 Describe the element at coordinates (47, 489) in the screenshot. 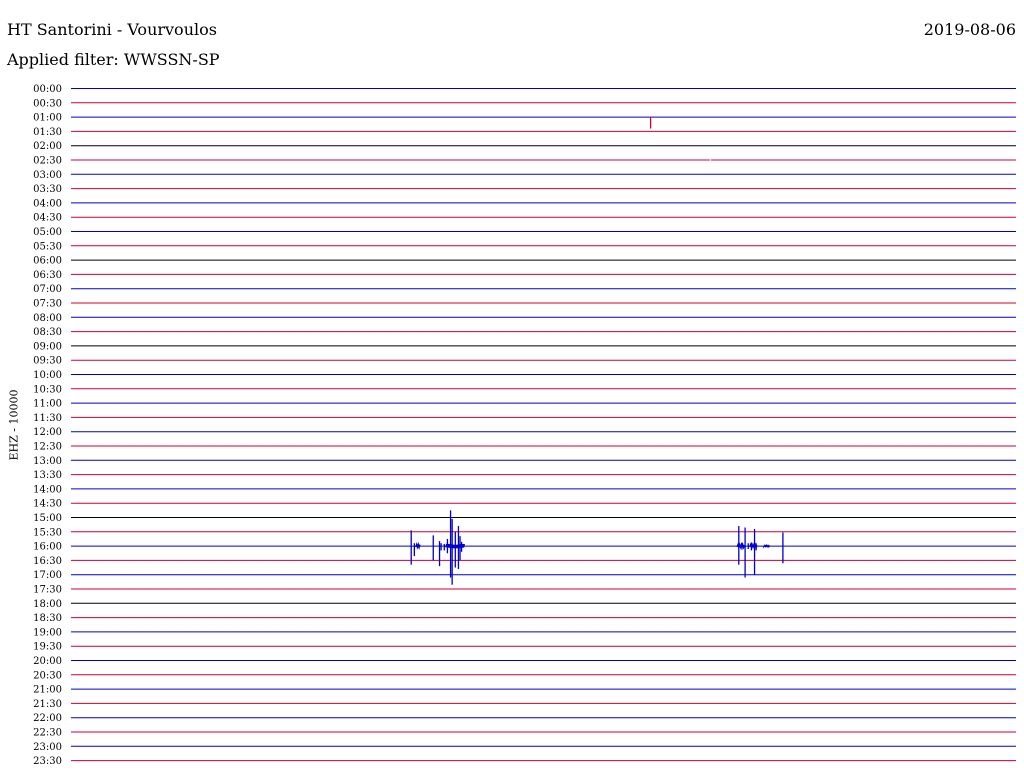

I see `hour-label: 14:00` at that location.